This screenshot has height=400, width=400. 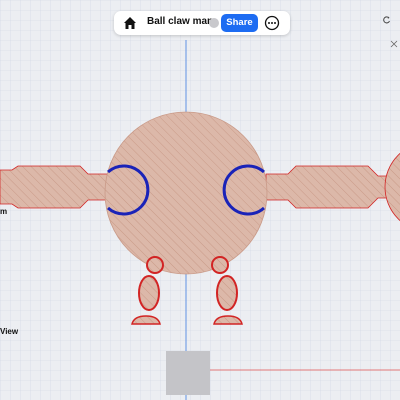 I want to click on handle-icon, so click(x=394, y=44).